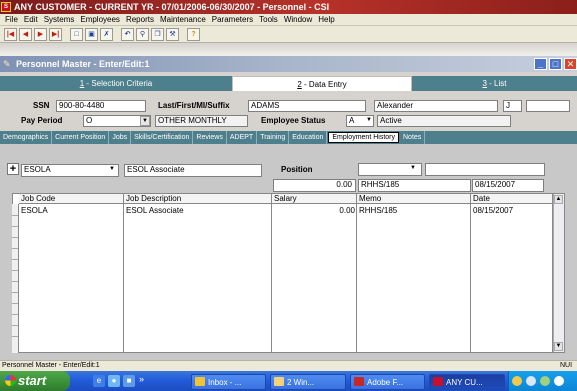  What do you see at coordinates (157, 34) in the screenshot?
I see `copy-icon: ❐` at bounding box center [157, 34].